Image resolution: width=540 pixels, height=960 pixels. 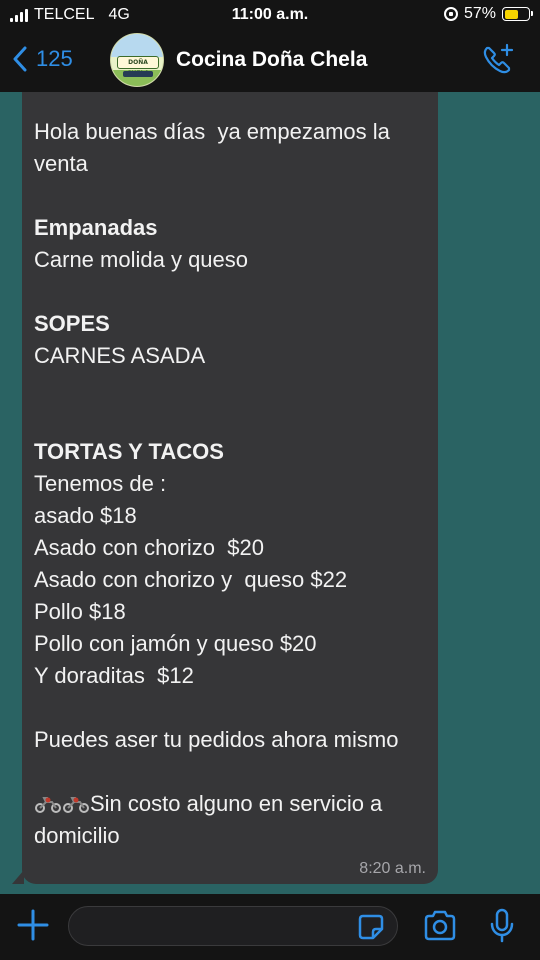 I want to click on menu-line: Pollo con jamón y queso $20, so click(x=175, y=643).